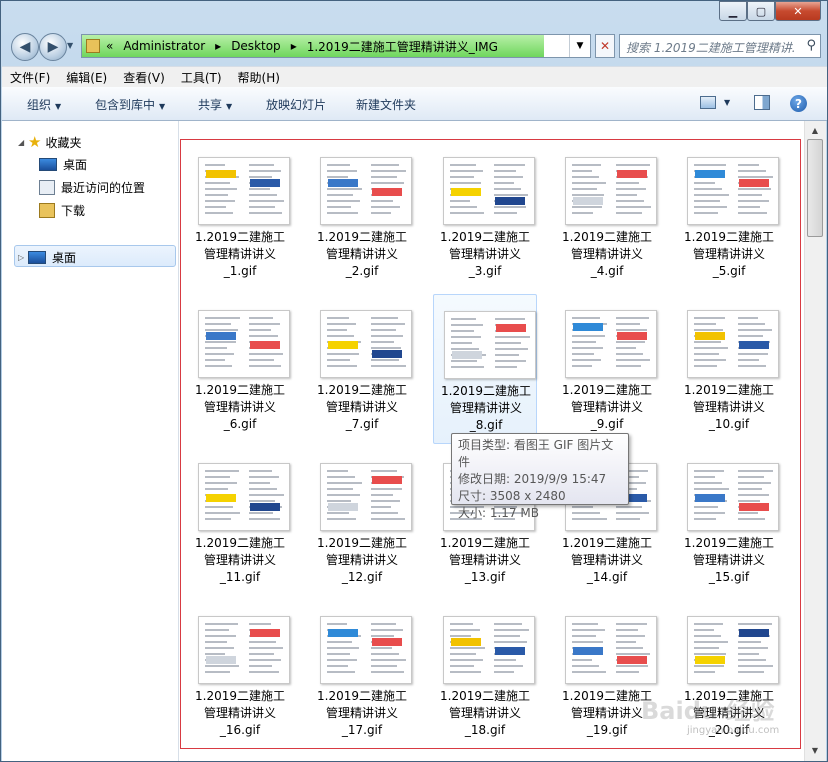 This screenshot has width=828, height=762. What do you see at coordinates (47, 257) in the screenshot?
I see `nav-desktop-root: ▷ 桌面` at bounding box center [47, 257].